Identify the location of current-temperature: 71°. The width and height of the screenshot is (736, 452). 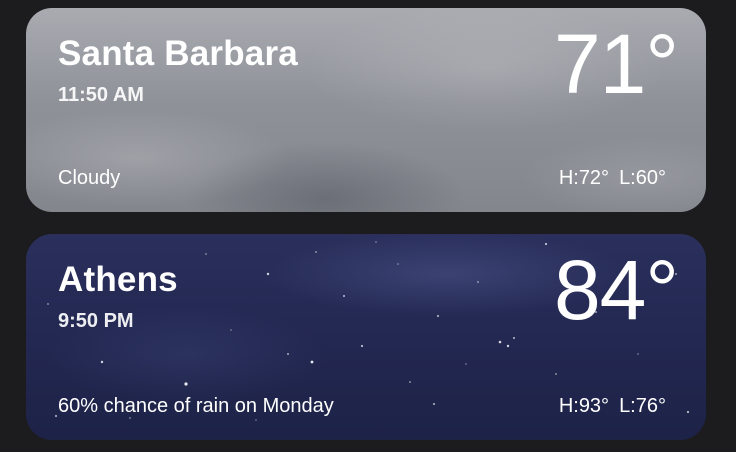
(616, 64).